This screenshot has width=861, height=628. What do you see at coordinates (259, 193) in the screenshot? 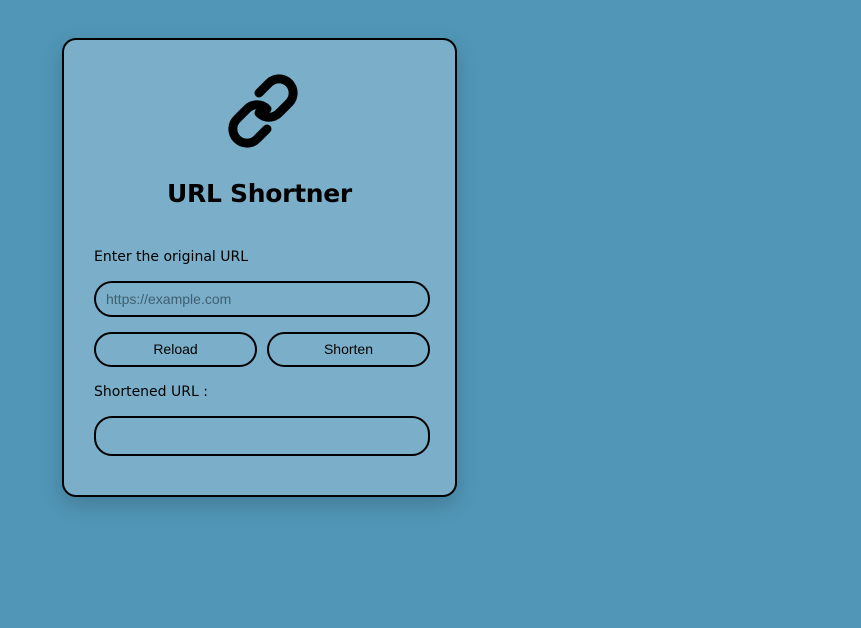
I see `page-title: URL Shortner` at bounding box center [259, 193].